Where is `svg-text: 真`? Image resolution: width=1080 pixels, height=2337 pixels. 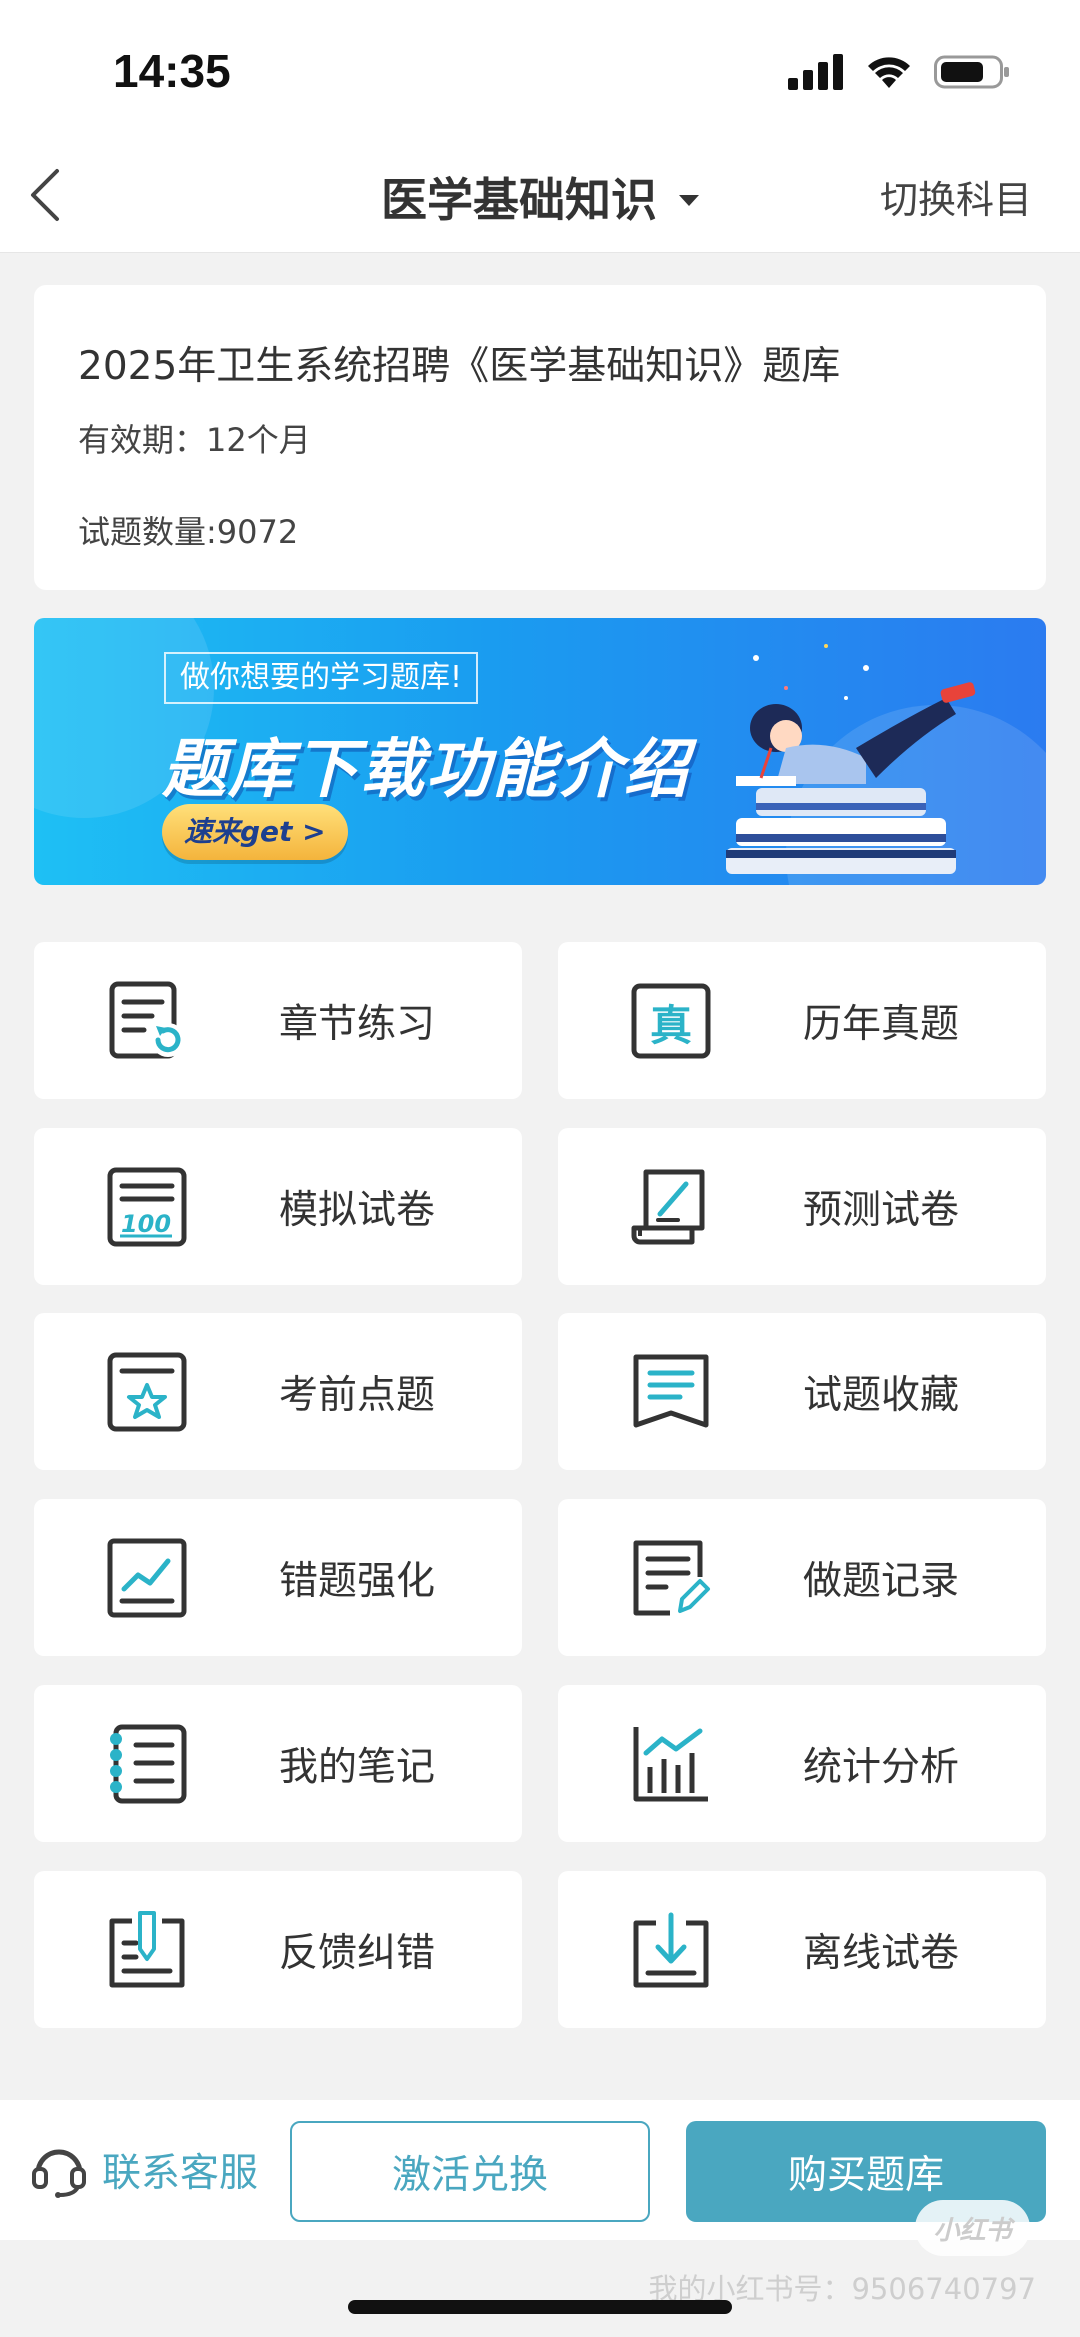
svg-text: 真 is located at coordinates (671, 1025).